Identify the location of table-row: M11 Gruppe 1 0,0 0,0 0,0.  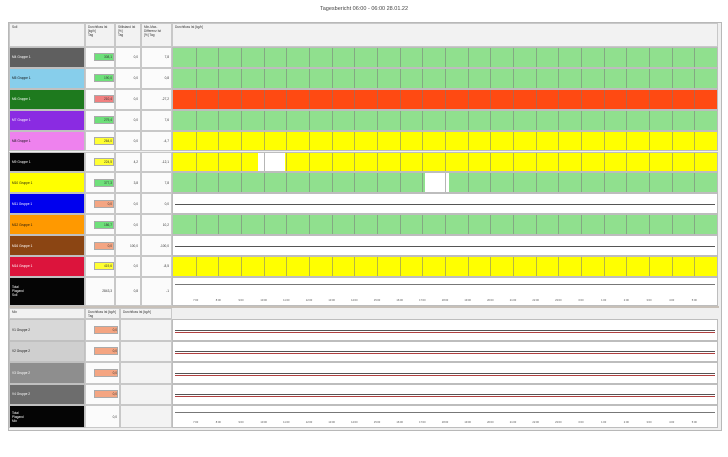
(363, 204).